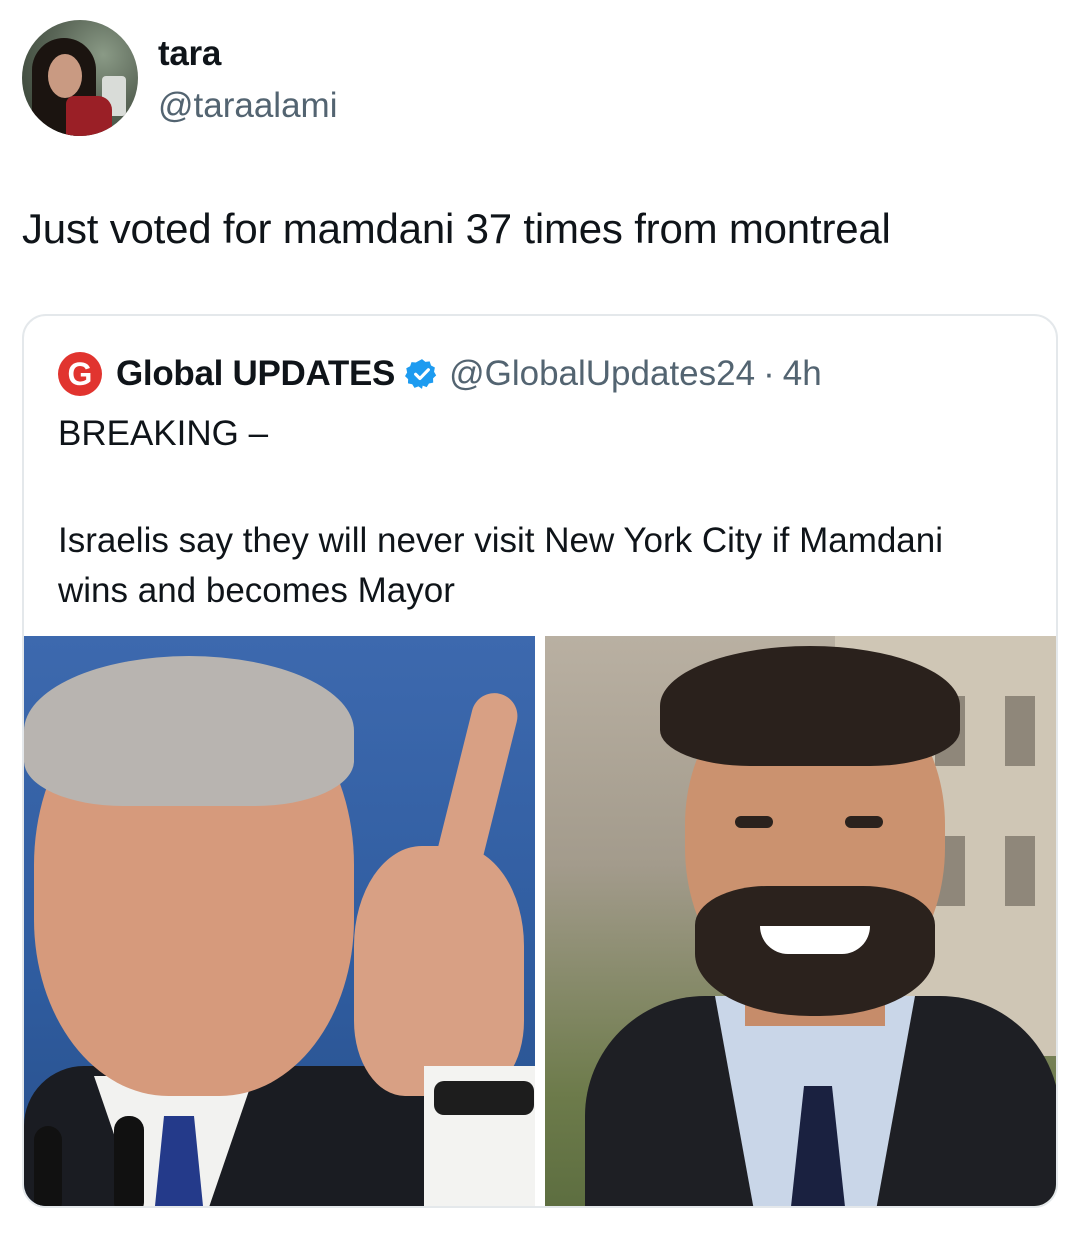  What do you see at coordinates (80, 374) in the screenshot?
I see `global-updates-logo-icon: G` at bounding box center [80, 374].